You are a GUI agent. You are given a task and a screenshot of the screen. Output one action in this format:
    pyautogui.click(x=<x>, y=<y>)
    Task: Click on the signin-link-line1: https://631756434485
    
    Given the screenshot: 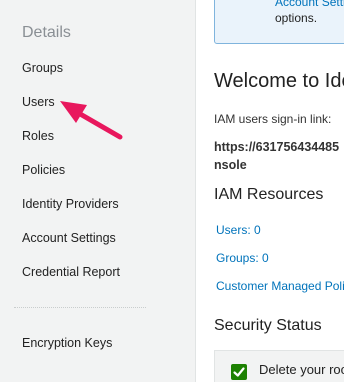 What is the action you would take?
    pyautogui.click(x=277, y=147)
    